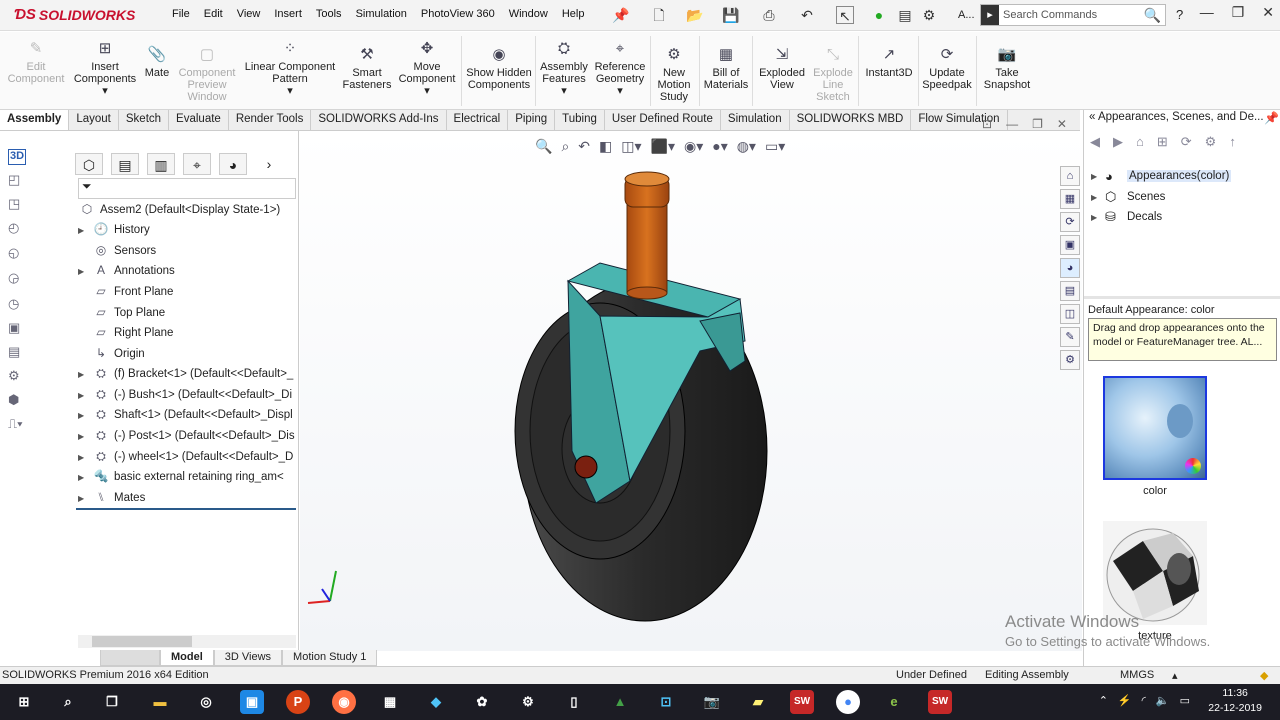 Image resolution: width=1280 pixels, height=720 pixels. Describe the element at coordinates (17, 328) in the screenshot. I see `toolbar-icon-7: ▣` at that location.